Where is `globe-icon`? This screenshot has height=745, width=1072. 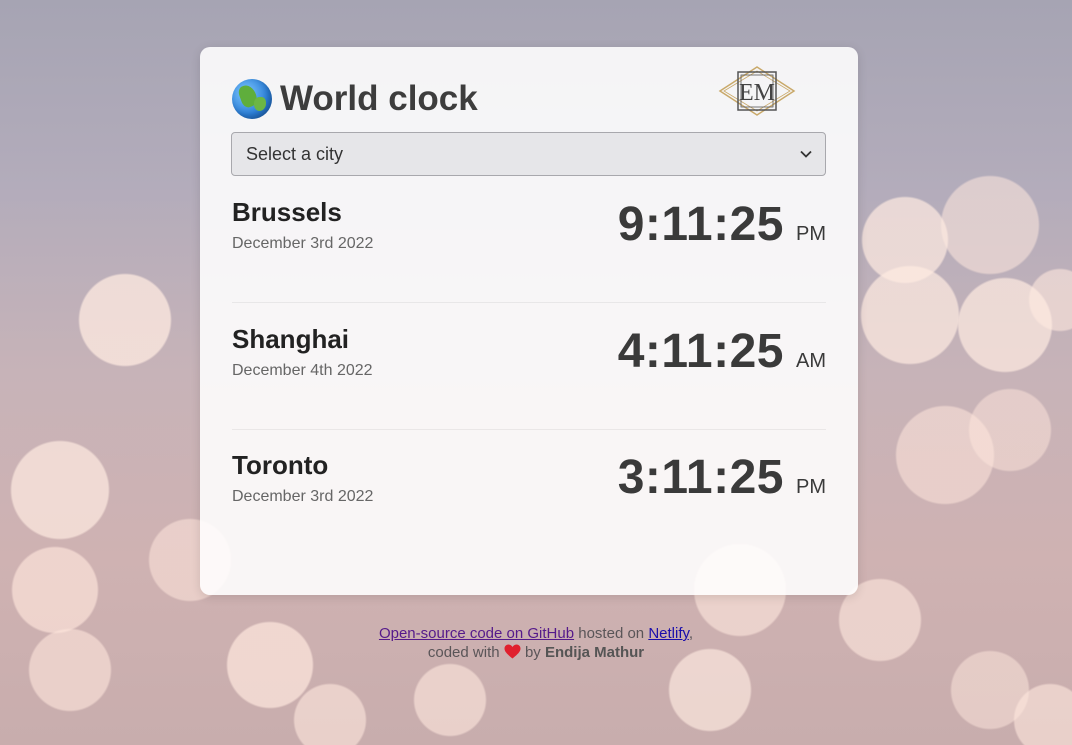 globe-icon is located at coordinates (252, 99).